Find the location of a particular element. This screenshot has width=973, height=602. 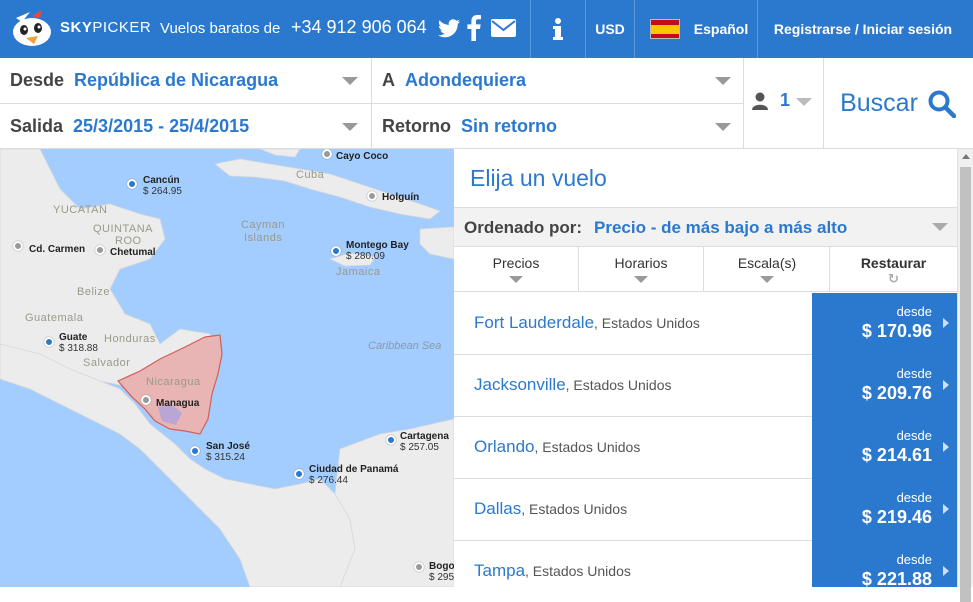

city-label-bogota: Bogo $ 295 is located at coordinates (441, 572).